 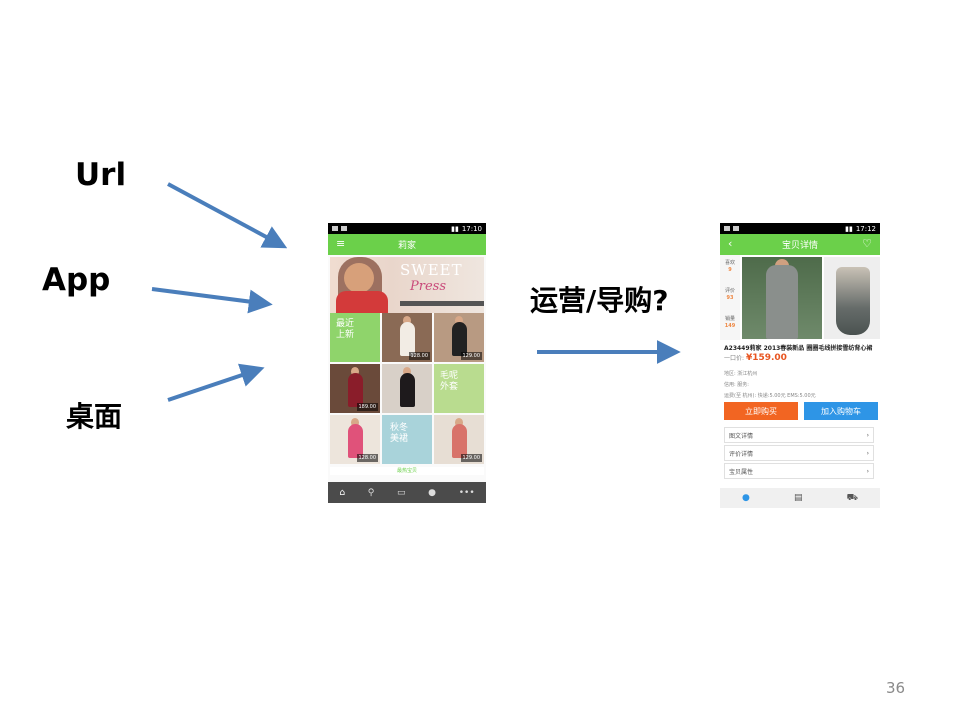 What do you see at coordinates (841, 411) in the screenshot?
I see `add-to-cart-button: 加入购物车` at bounding box center [841, 411].